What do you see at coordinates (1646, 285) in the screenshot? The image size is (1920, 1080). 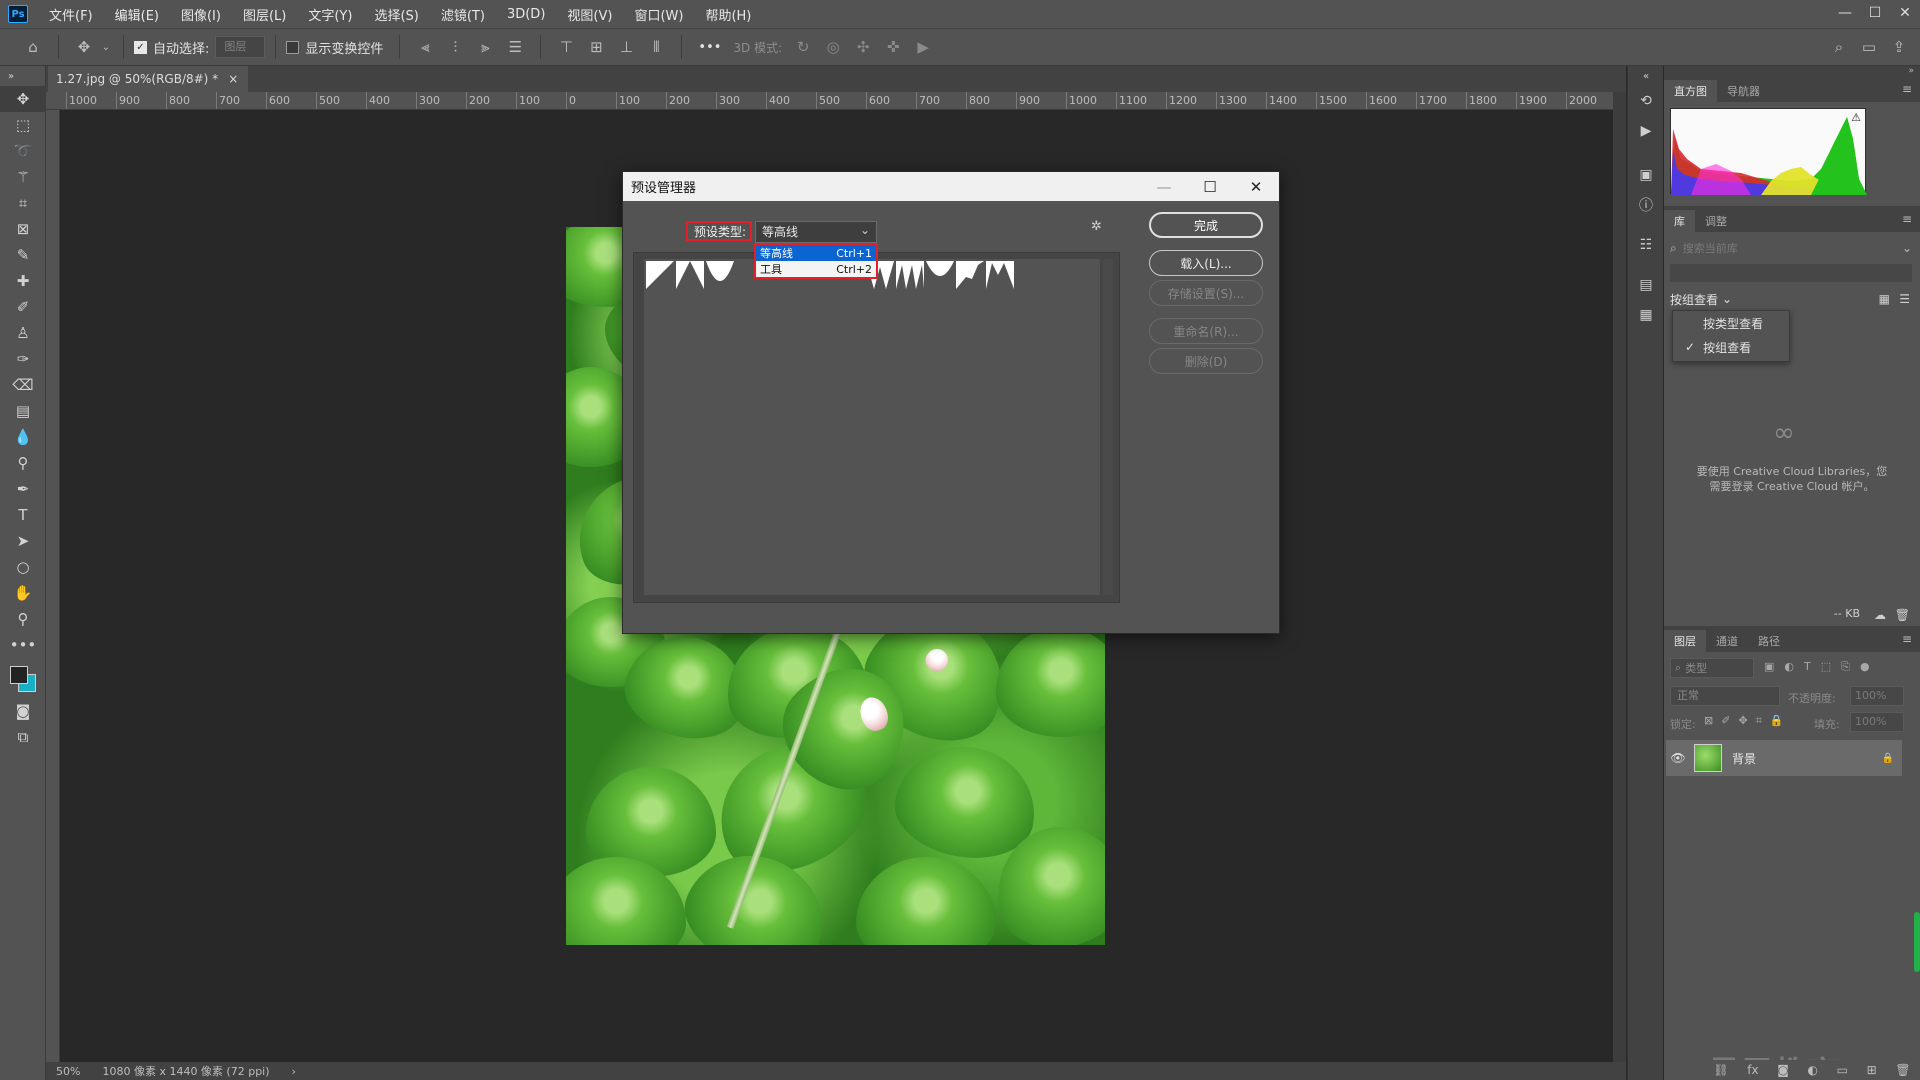 I see `character-icon: ▤` at bounding box center [1646, 285].